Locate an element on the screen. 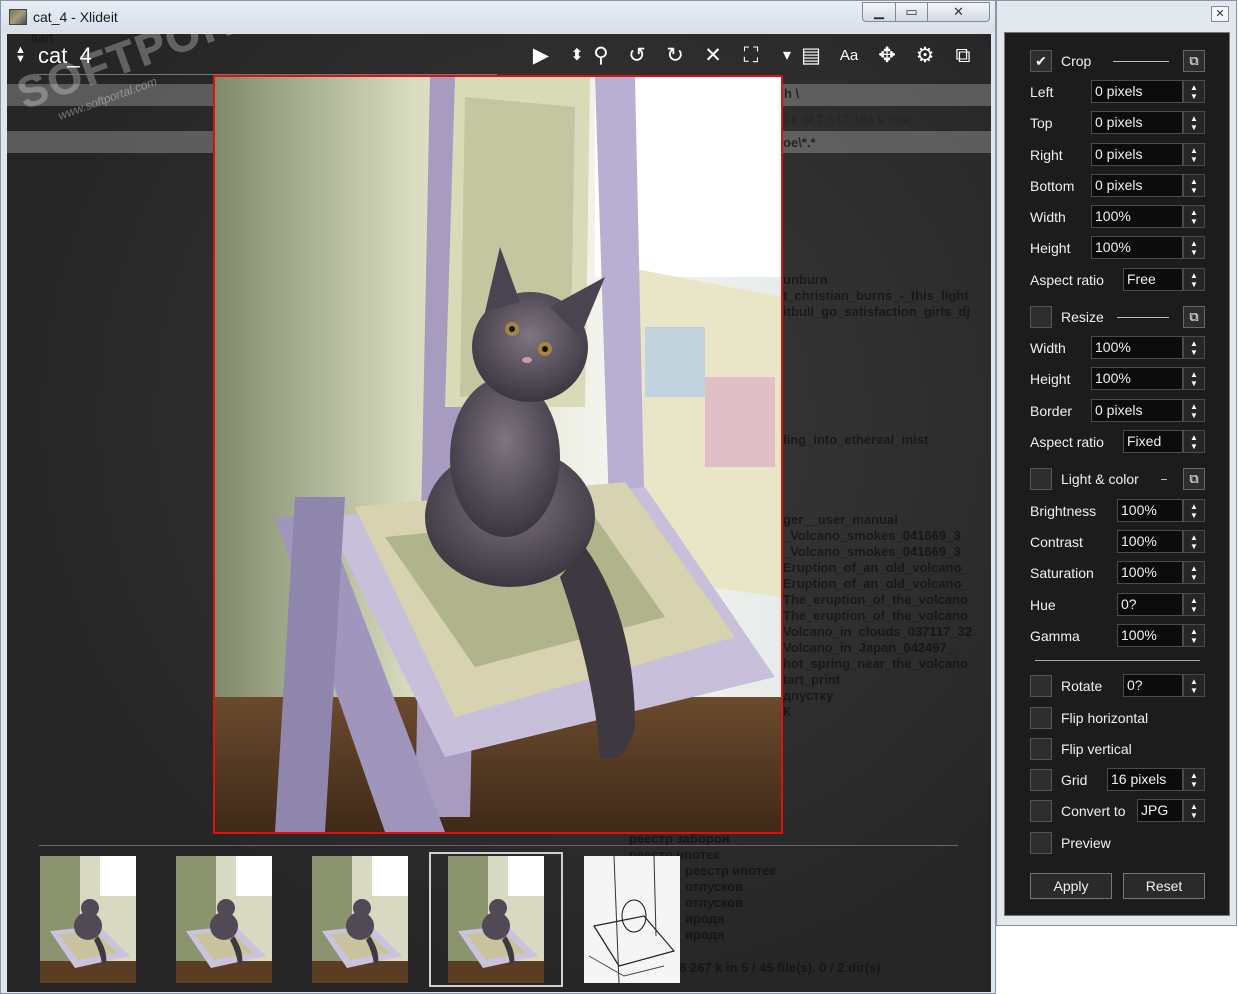 This screenshot has height=994, width=1238. crop-right-input: 0 pixels is located at coordinates (1137, 154).